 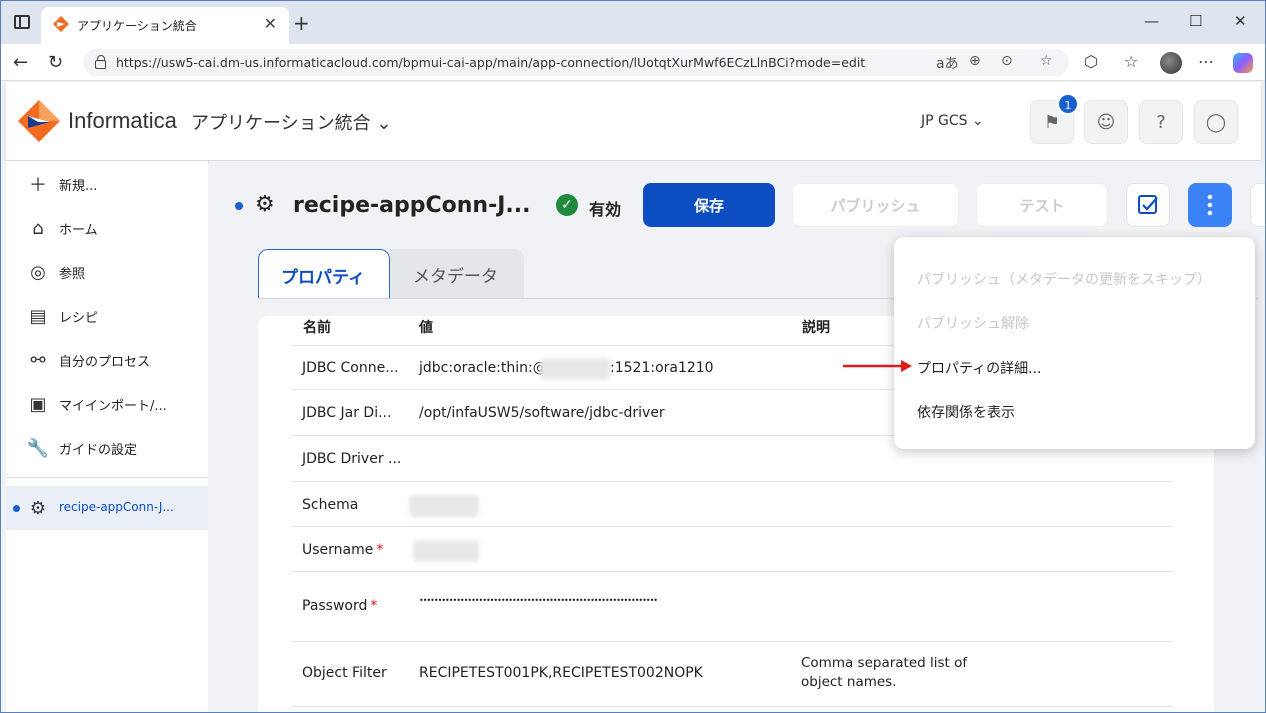 What do you see at coordinates (1216, 122) in the screenshot?
I see `chat-button: ◯` at bounding box center [1216, 122].